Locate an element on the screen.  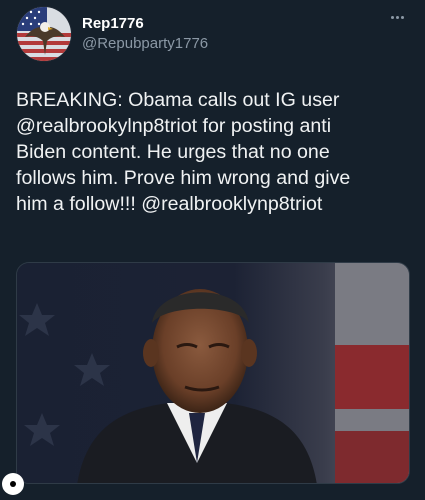
tweet-text-line: Biden content. He urges that no one is located at coordinates (173, 152).